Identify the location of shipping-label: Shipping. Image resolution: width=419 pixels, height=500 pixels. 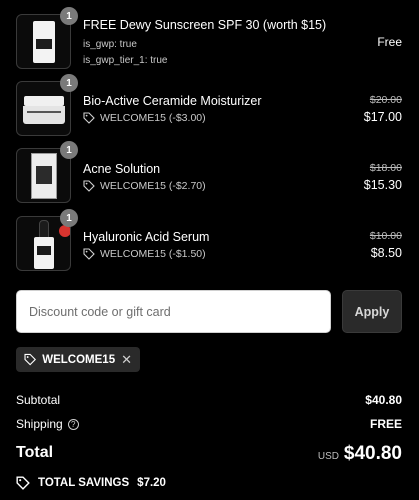
(39, 424).